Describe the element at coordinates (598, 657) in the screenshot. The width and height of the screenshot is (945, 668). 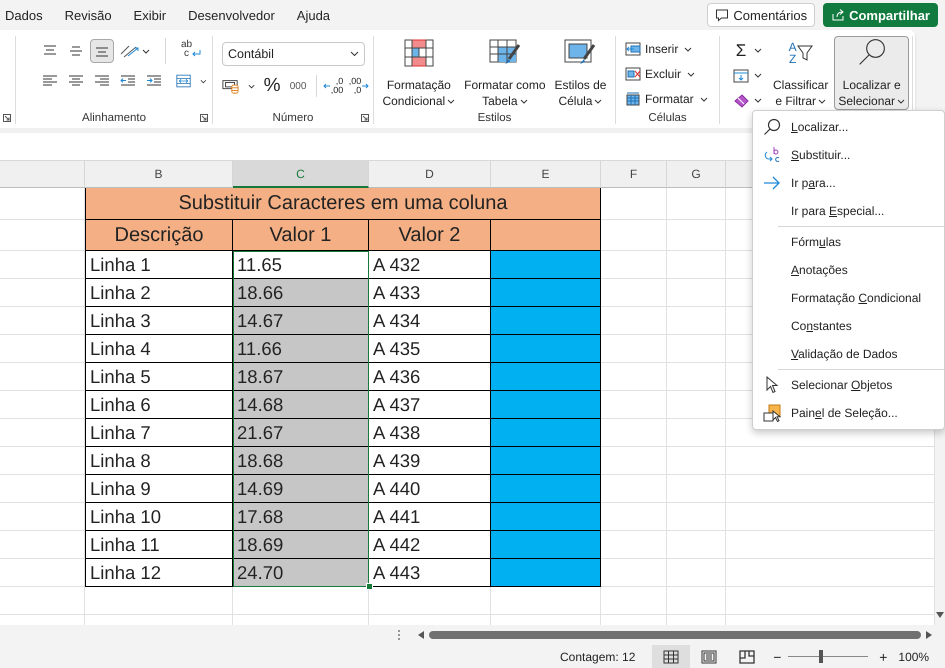
I see `status-count: Contagem: 12` at that location.